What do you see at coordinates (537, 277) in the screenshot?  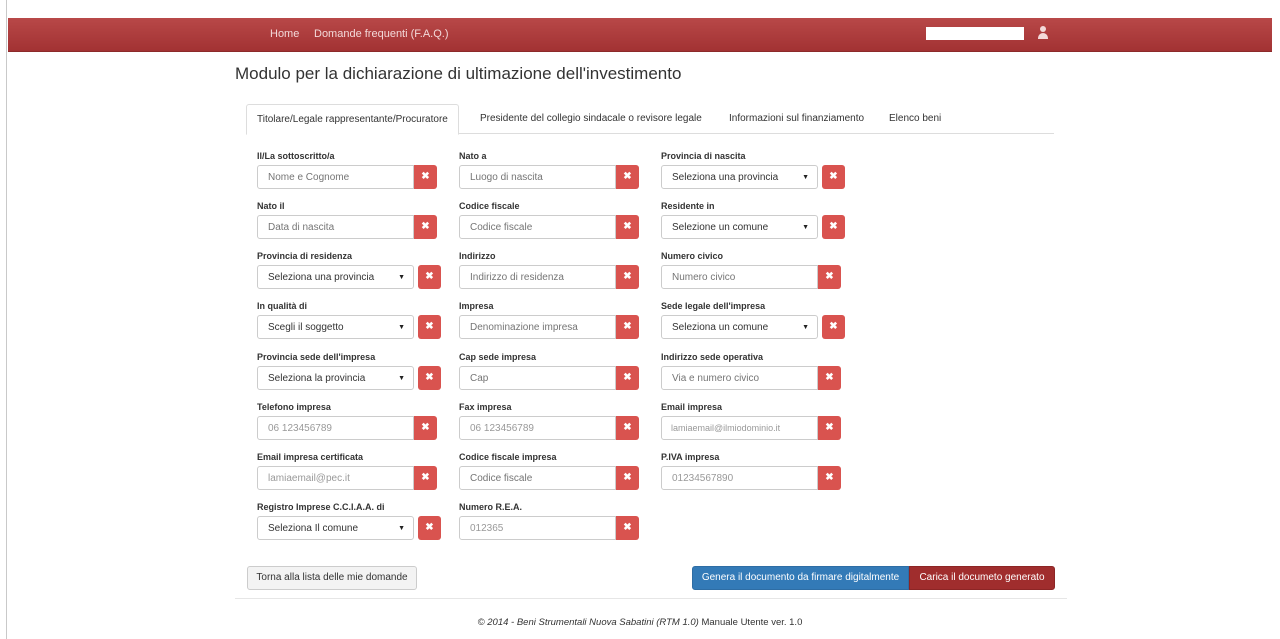 I see `indirizzo-input` at bounding box center [537, 277].